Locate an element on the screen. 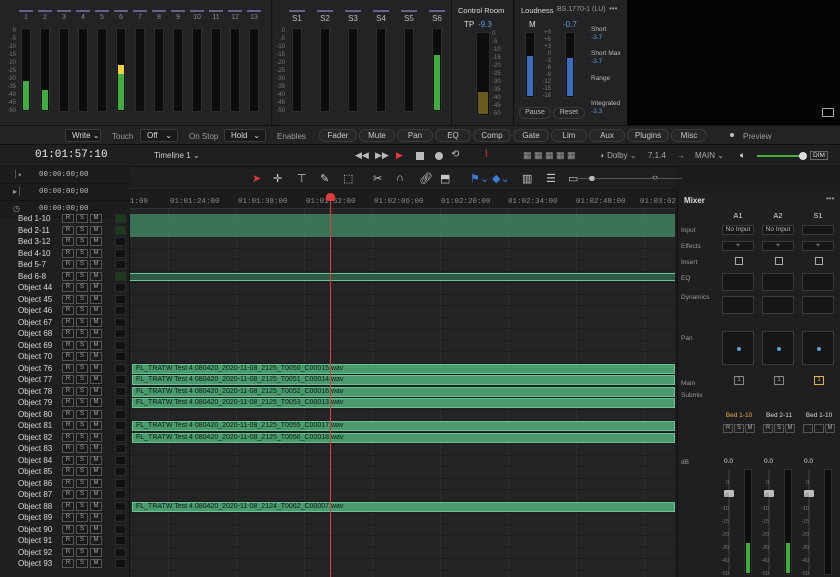 The image size is (840, 577). channel-s-button: S is located at coordinates (739, 428).